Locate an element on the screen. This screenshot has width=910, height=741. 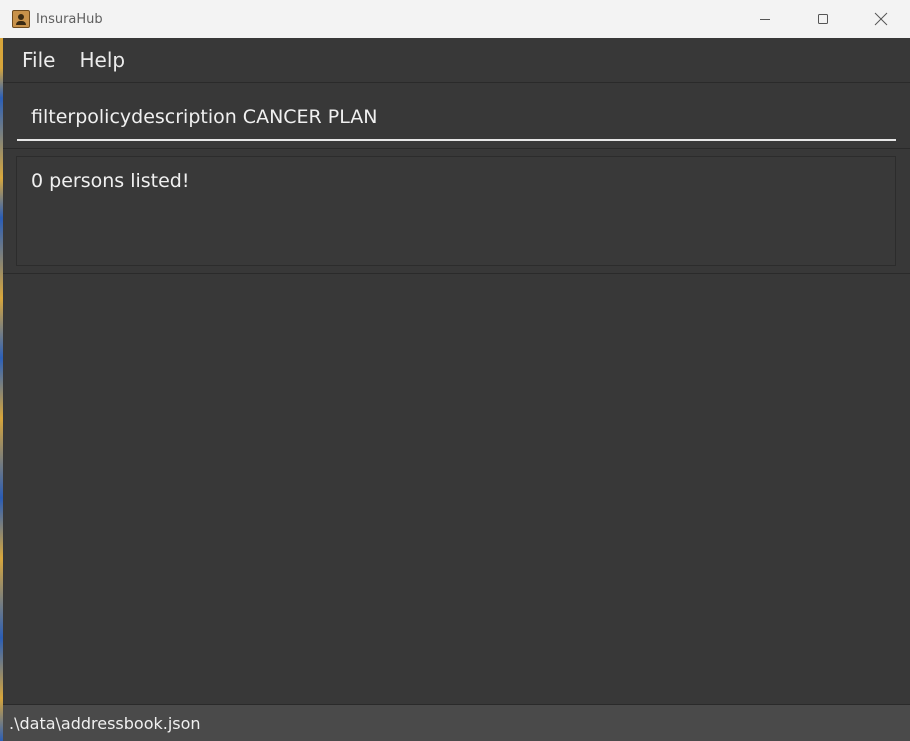
app-icon is located at coordinates (21, 19).